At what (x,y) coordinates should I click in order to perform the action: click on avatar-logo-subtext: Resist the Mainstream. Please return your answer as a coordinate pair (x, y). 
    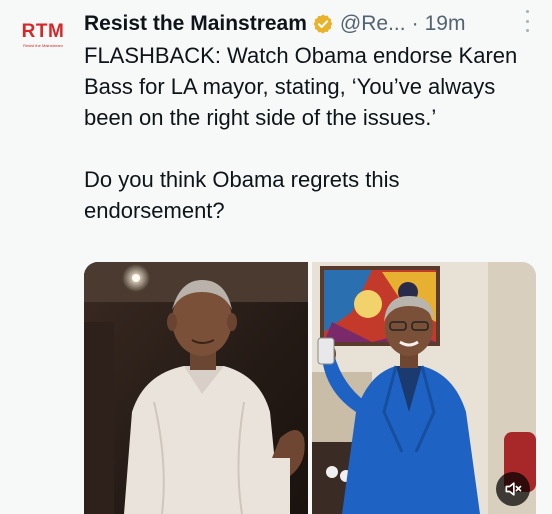
    Looking at the image, I should click on (43, 45).